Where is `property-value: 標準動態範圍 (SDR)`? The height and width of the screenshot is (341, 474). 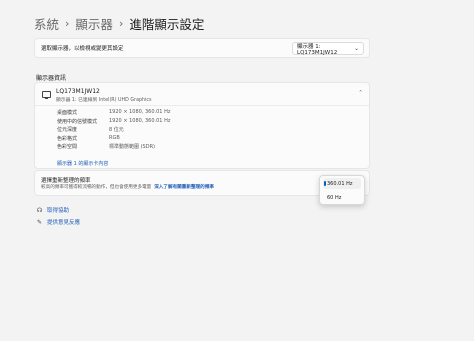
property-value: 標準動態範圍 (SDR) is located at coordinates (132, 147).